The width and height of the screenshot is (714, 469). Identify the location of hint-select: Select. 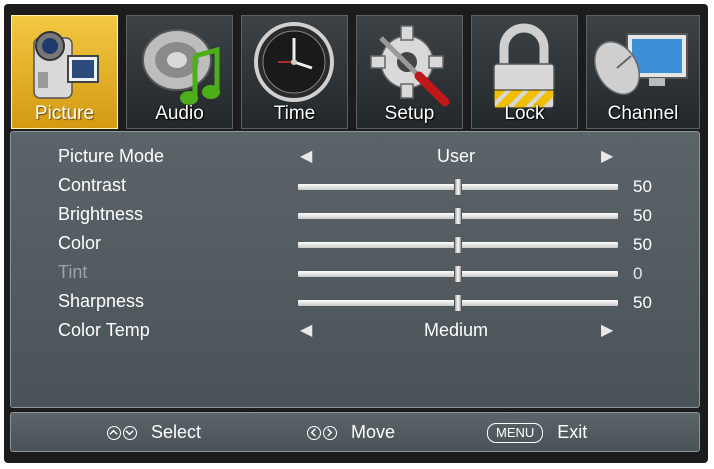
(154, 432).